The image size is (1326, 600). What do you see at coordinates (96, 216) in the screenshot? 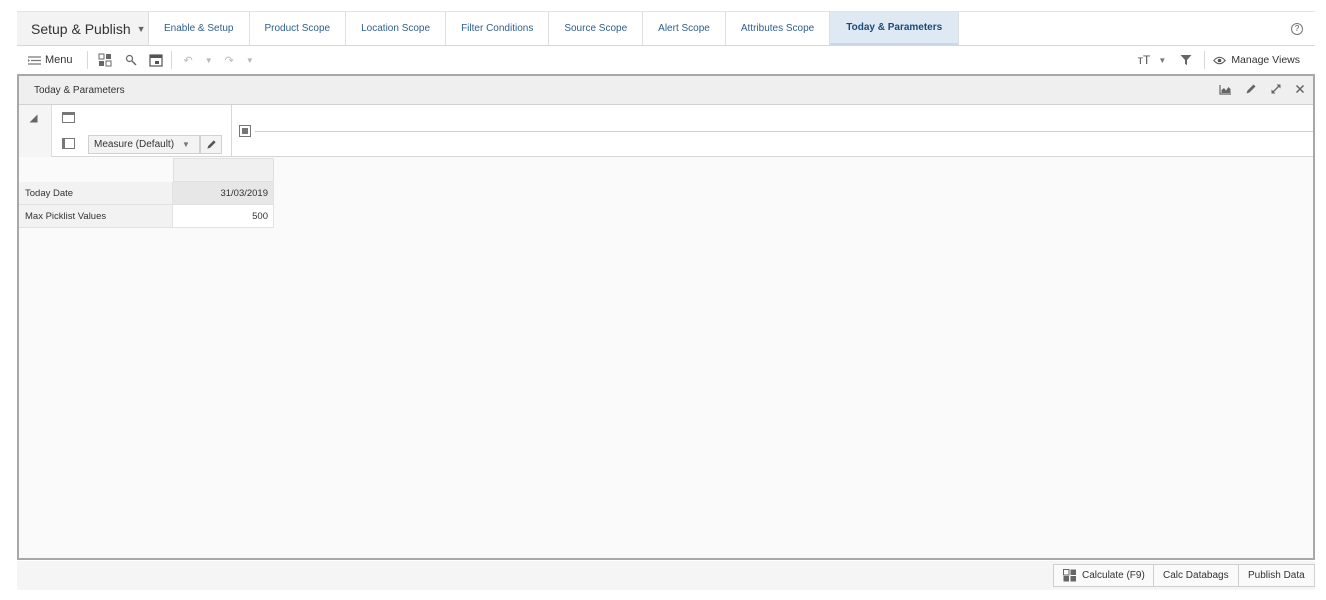
I see `row-label: Max Picklist Values` at bounding box center [96, 216].